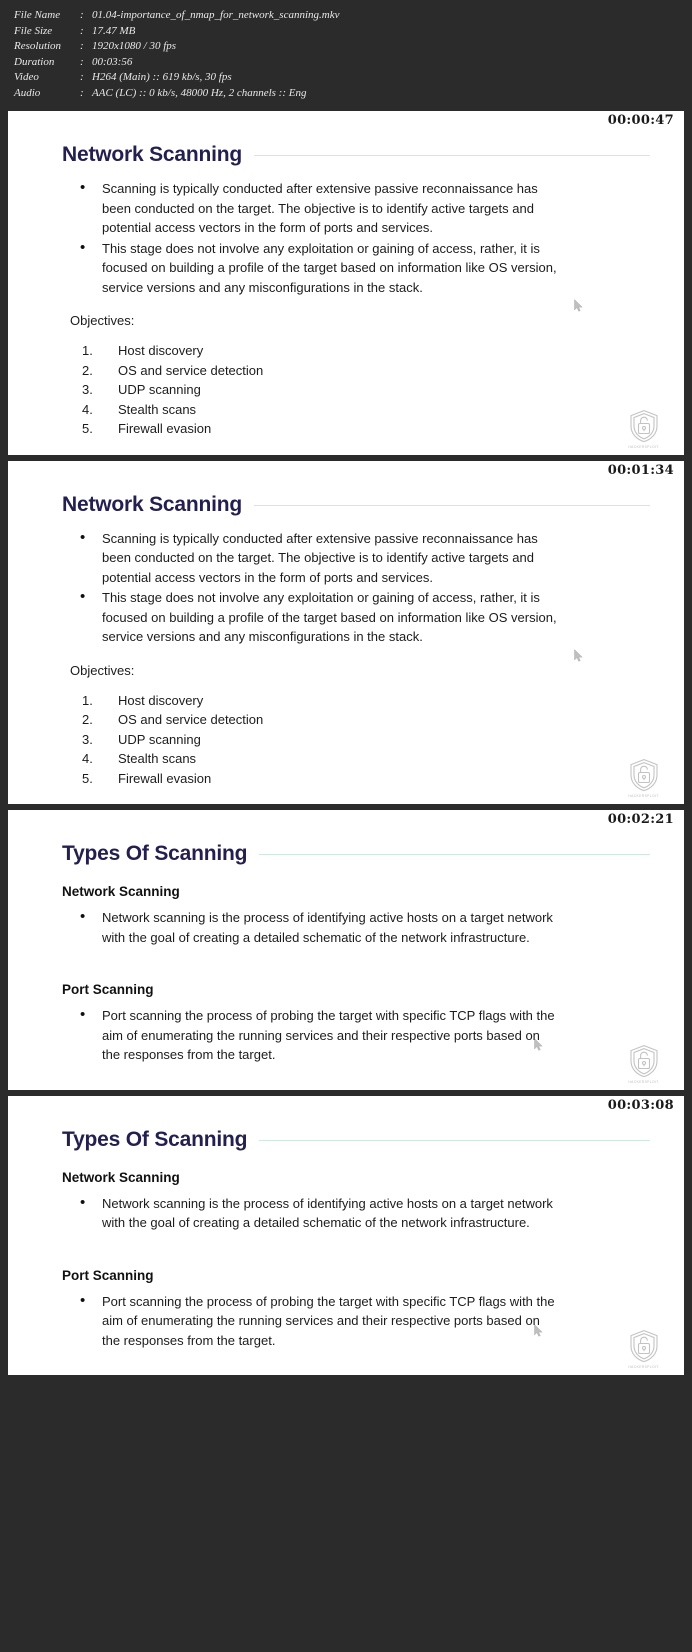 This screenshot has height=1652, width=692. Describe the element at coordinates (162, 77) in the screenshot. I see `media-info-value: H264 (Main) :: 619 kb/s, 30 fps` at that location.